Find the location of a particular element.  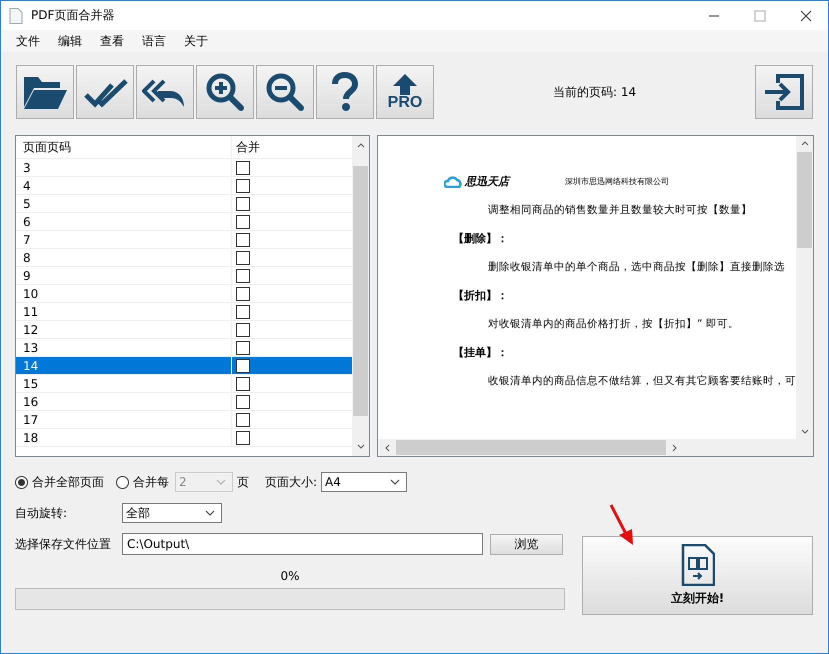

table-row: 14 is located at coordinates (184, 366).